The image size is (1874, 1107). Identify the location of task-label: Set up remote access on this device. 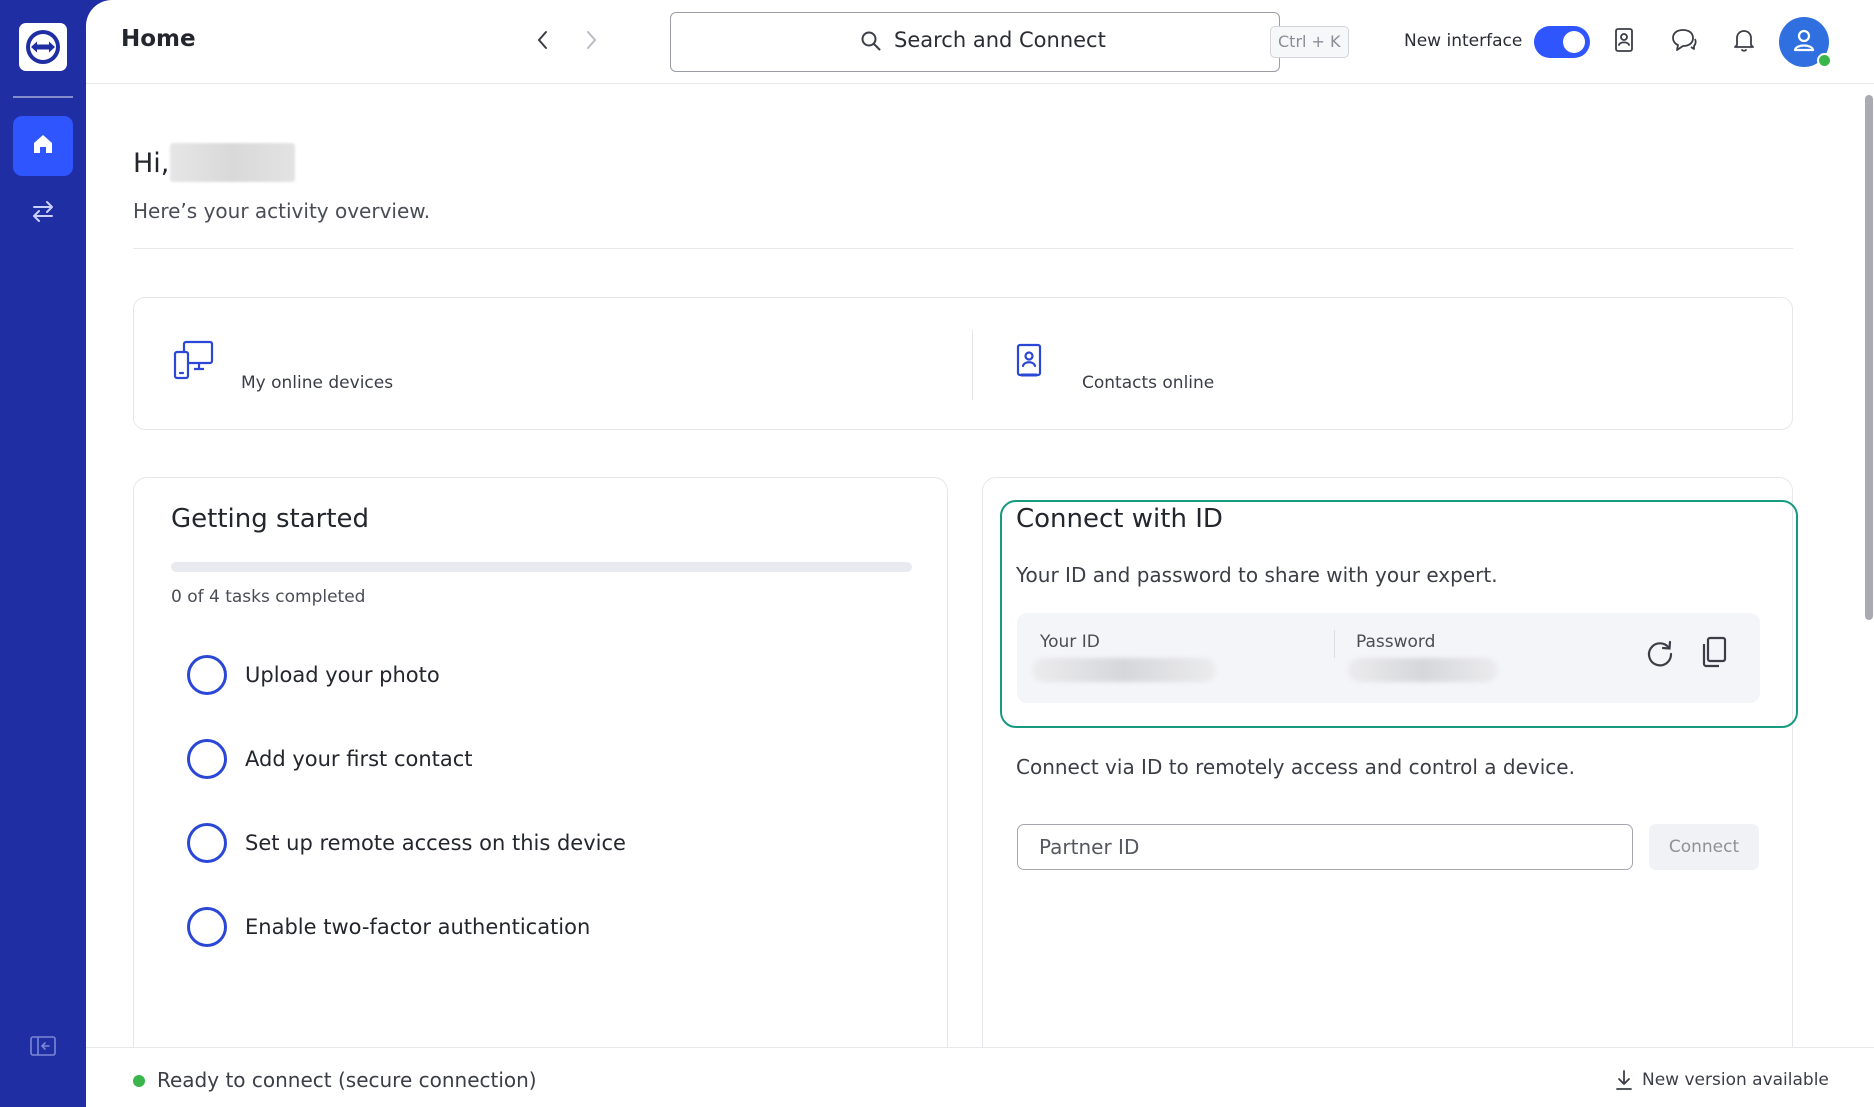
(435, 843).